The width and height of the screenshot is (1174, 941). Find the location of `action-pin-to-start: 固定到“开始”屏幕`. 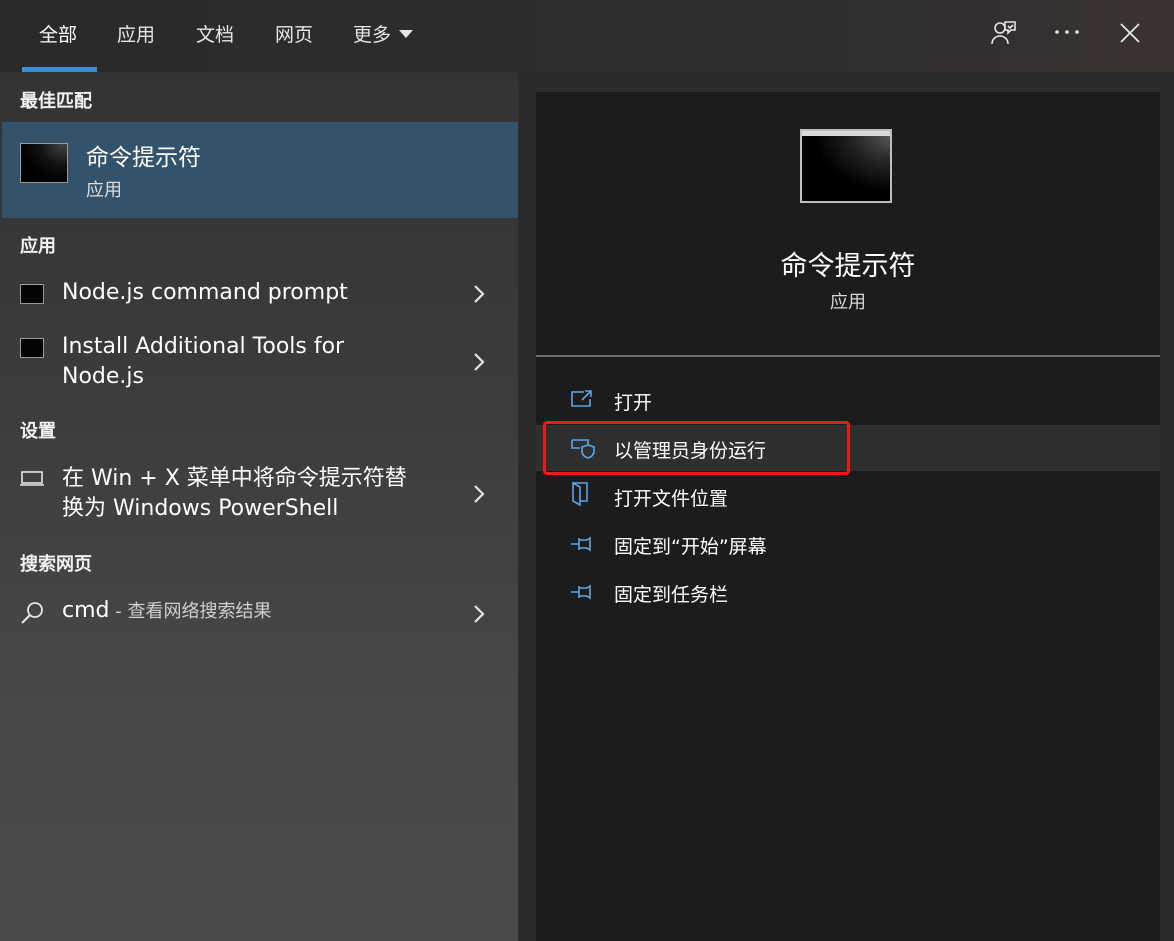

action-pin-to-start: 固定到“开始”屏幕 is located at coordinates (848, 544).